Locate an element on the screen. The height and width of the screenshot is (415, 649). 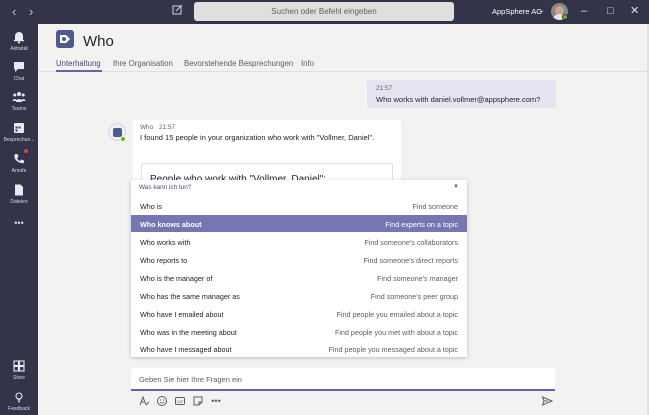
suggestion-command: Who reports to is located at coordinates (164, 260).